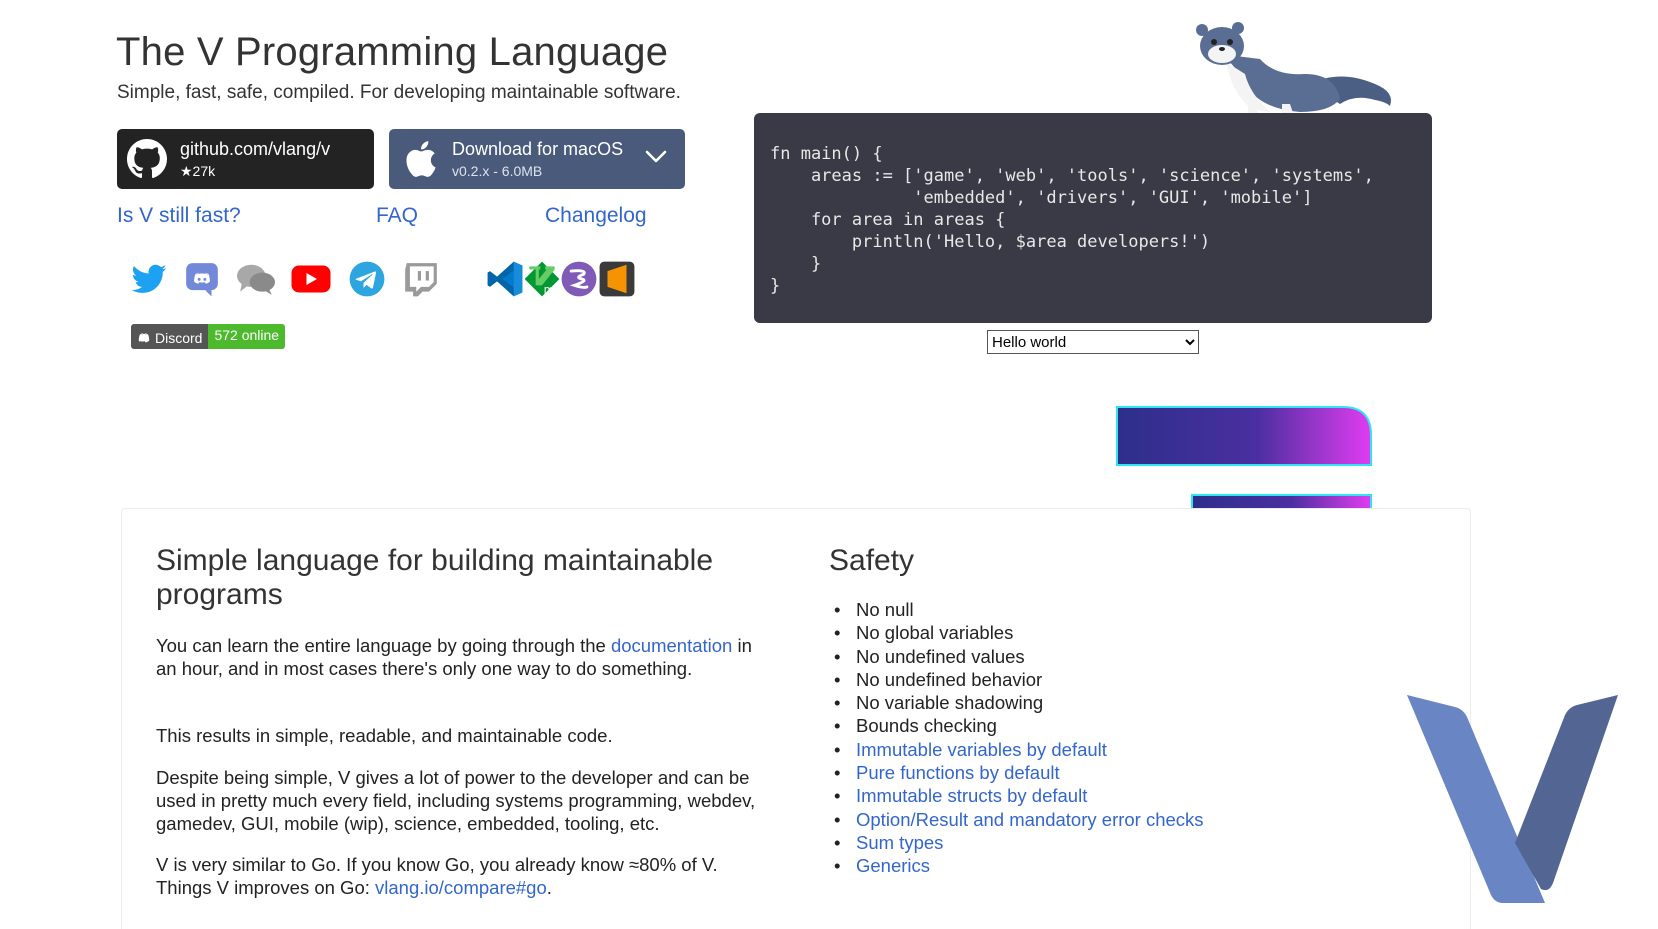  What do you see at coordinates (179, 216) in the screenshot?
I see `is-v-still-fast-link: Is V still fast?` at bounding box center [179, 216].